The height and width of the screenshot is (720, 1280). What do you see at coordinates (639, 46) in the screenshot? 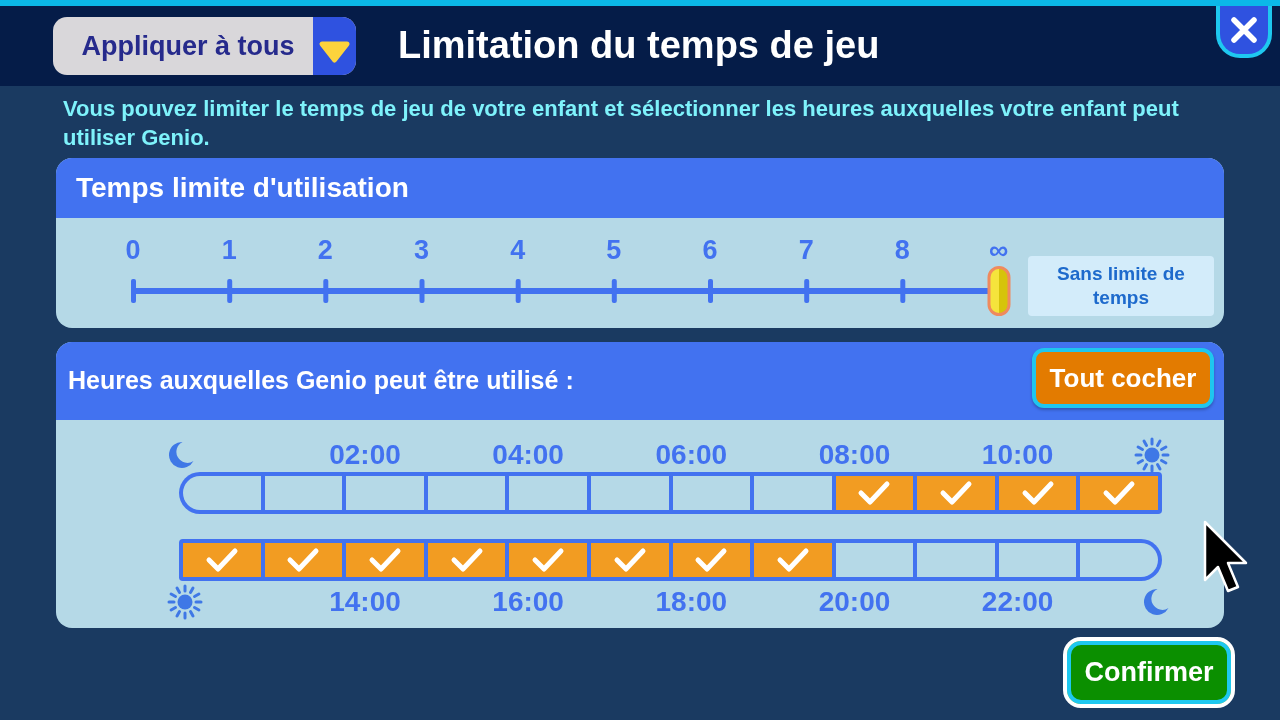
I see `window-title: Limitation du temps de jeu` at bounding box center [639, 46].